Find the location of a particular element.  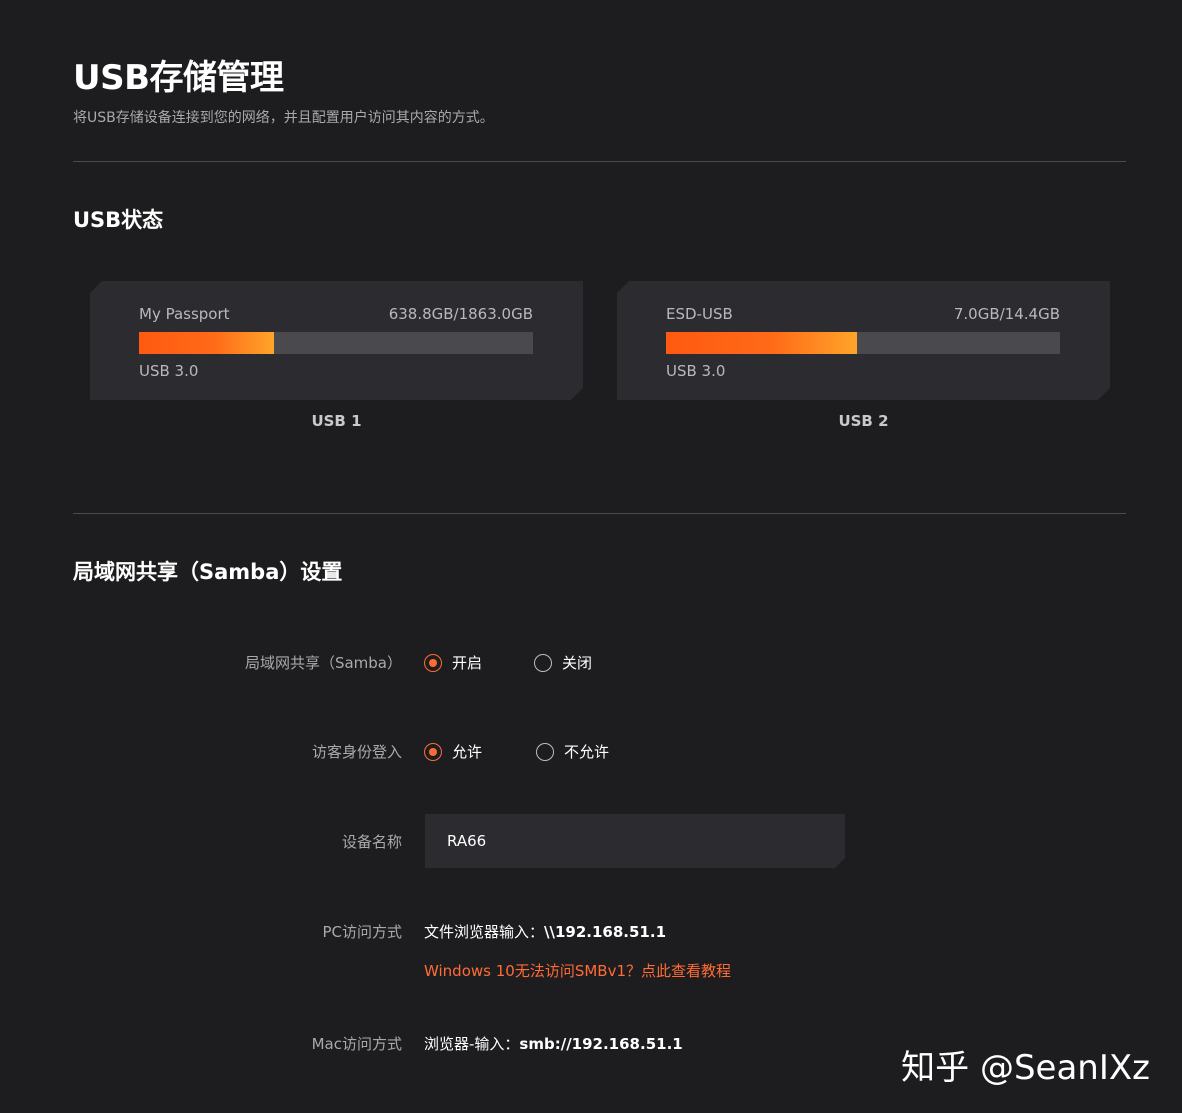

radio-label: 不允许 is located at coordinates (587, 752).